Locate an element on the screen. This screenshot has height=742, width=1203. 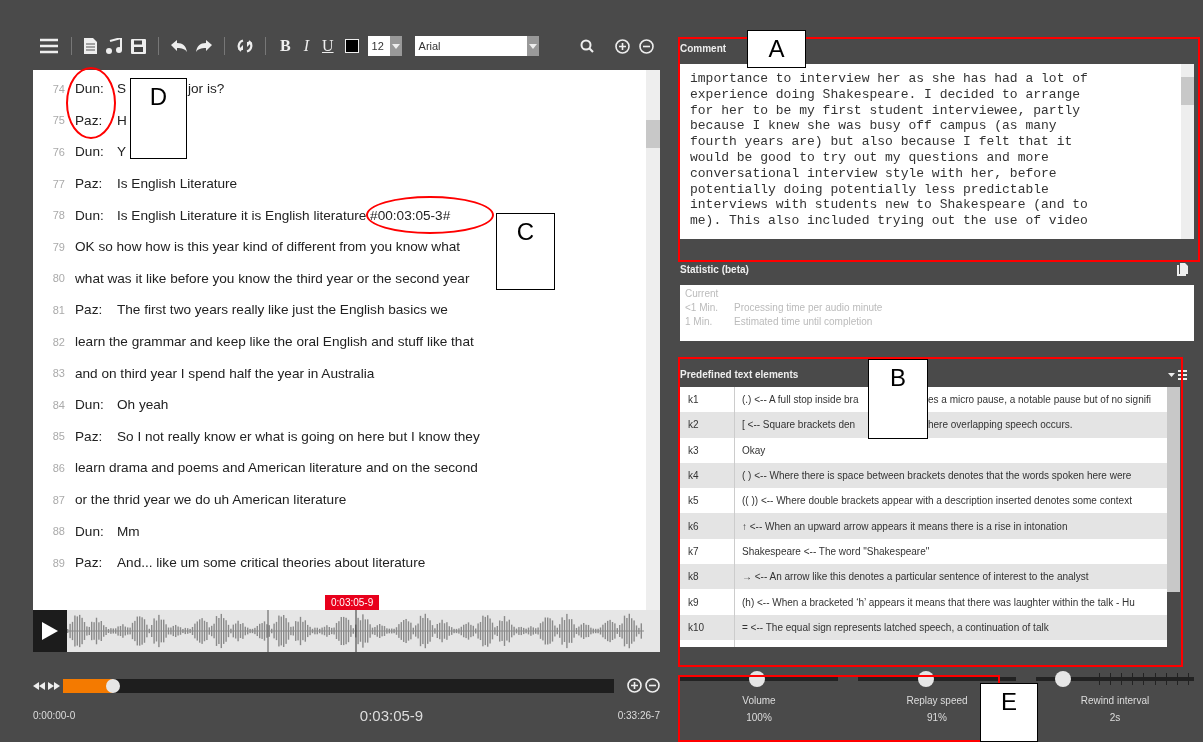
comment-text-line: interviews with students new to Shakespeare (and to is located at coordinates (889, 205).